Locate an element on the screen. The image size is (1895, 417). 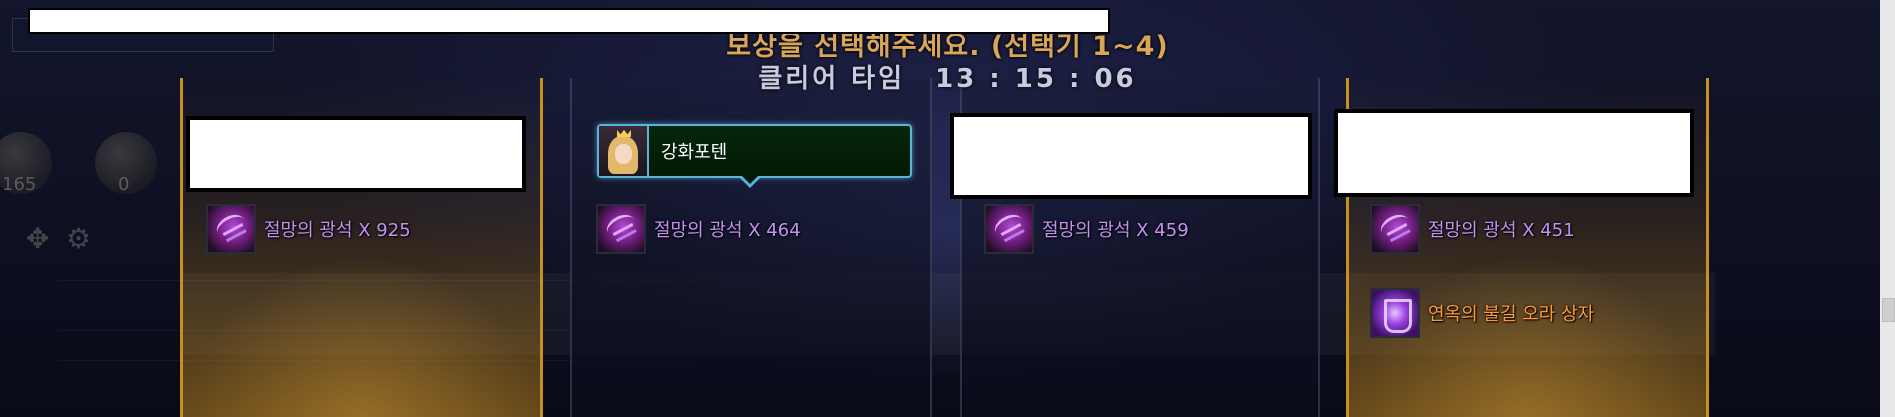
reward-item: 절망의 광석 X 925 is located at coordinates (308, 229).